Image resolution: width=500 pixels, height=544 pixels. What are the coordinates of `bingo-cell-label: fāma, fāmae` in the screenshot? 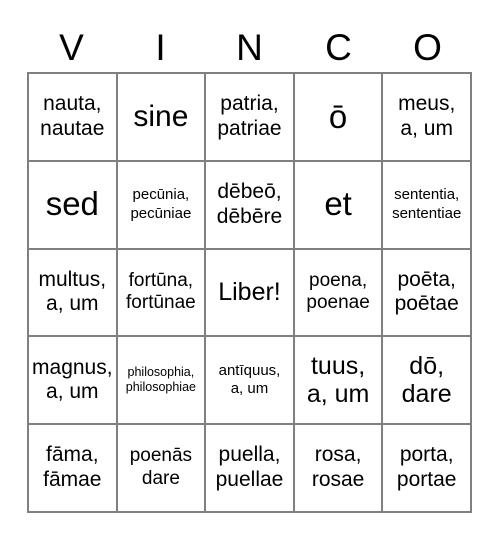 It's located at (72, 467).